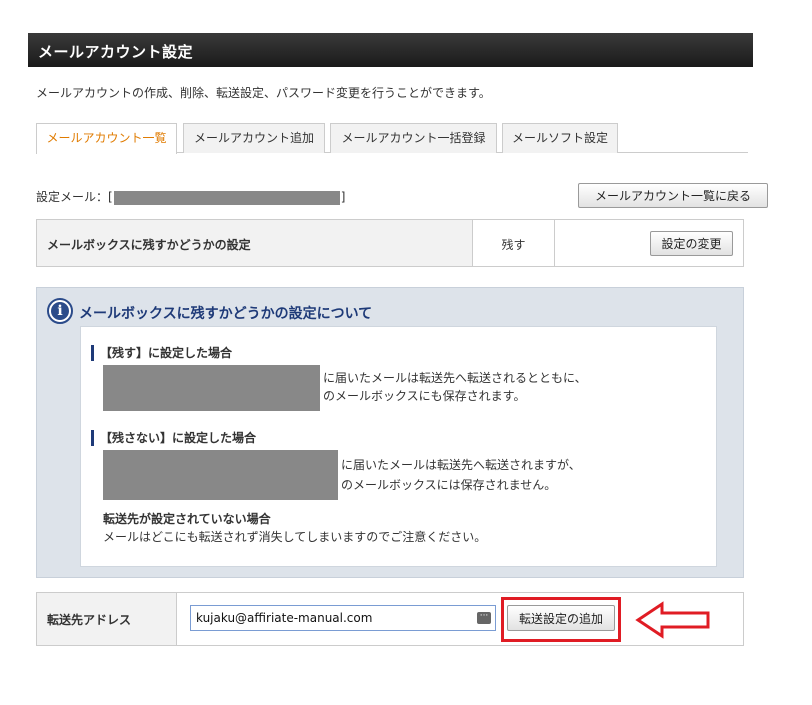  What do you see at coordinates (673, 195) in the screenshot?
I see `back-to-list-button: メールアカウント一覧に戻る` at bounding box center [673, 195].